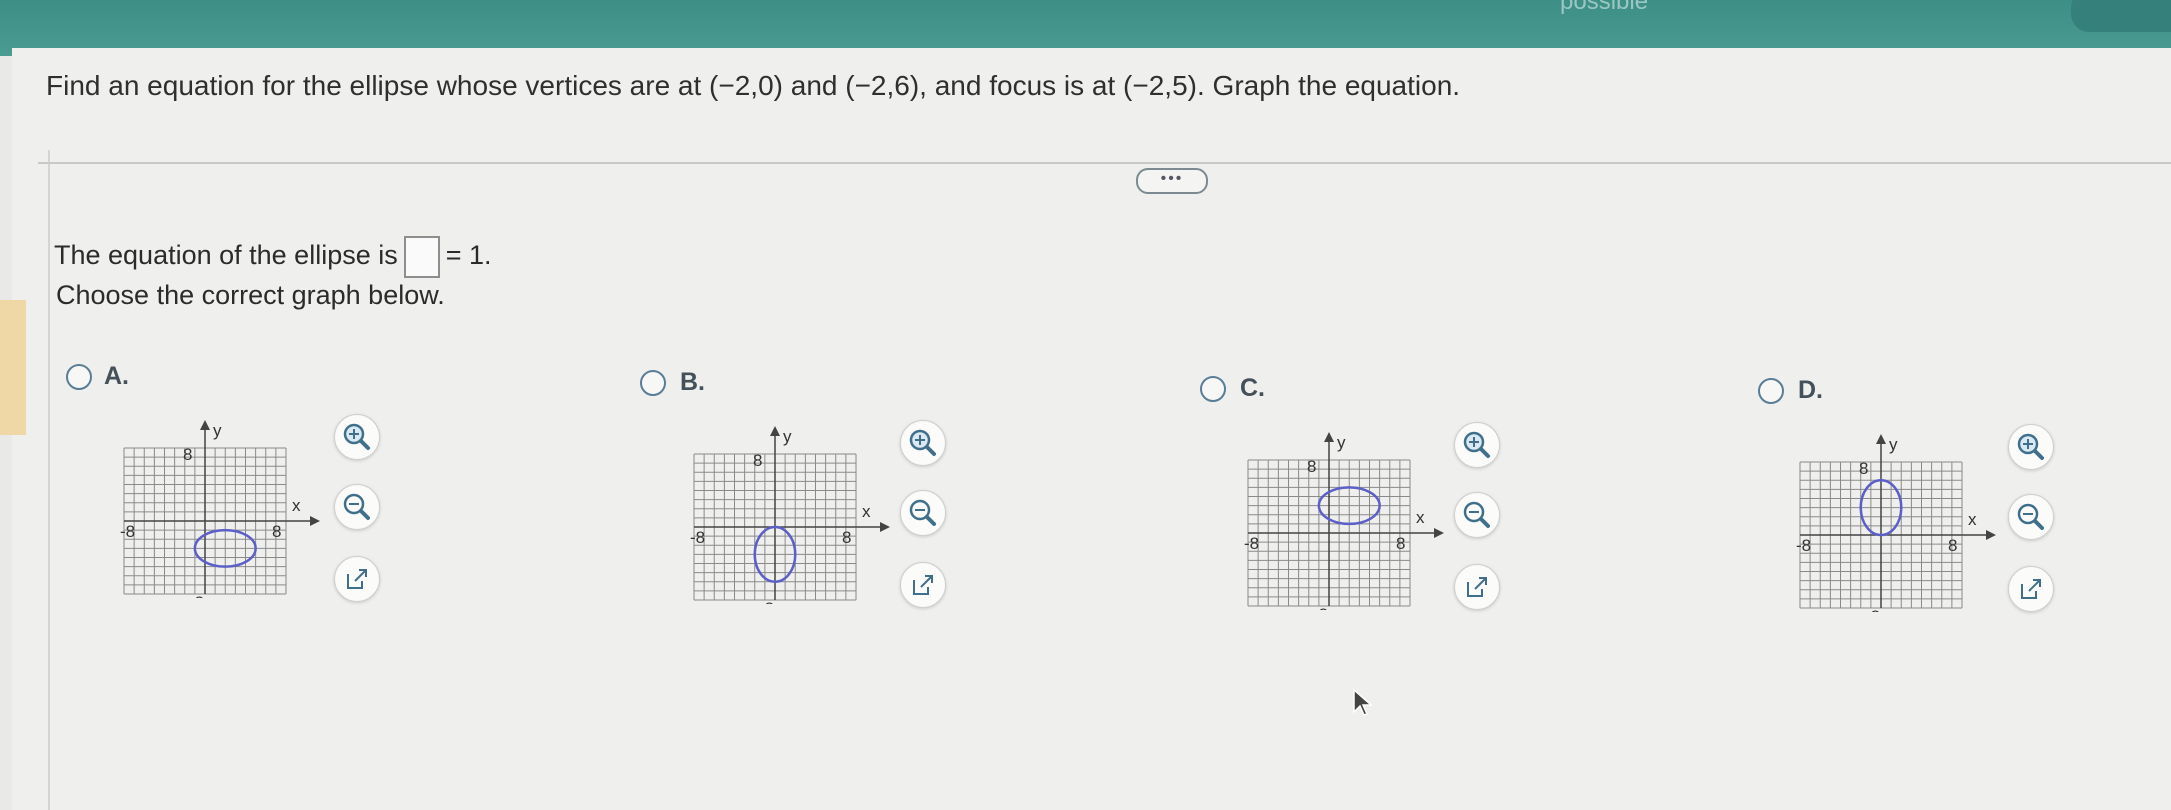  Describe the element at coordinates (226, 255) in the screenshot. I see `equation-prefix: The equation of the ellipse is` at that location.